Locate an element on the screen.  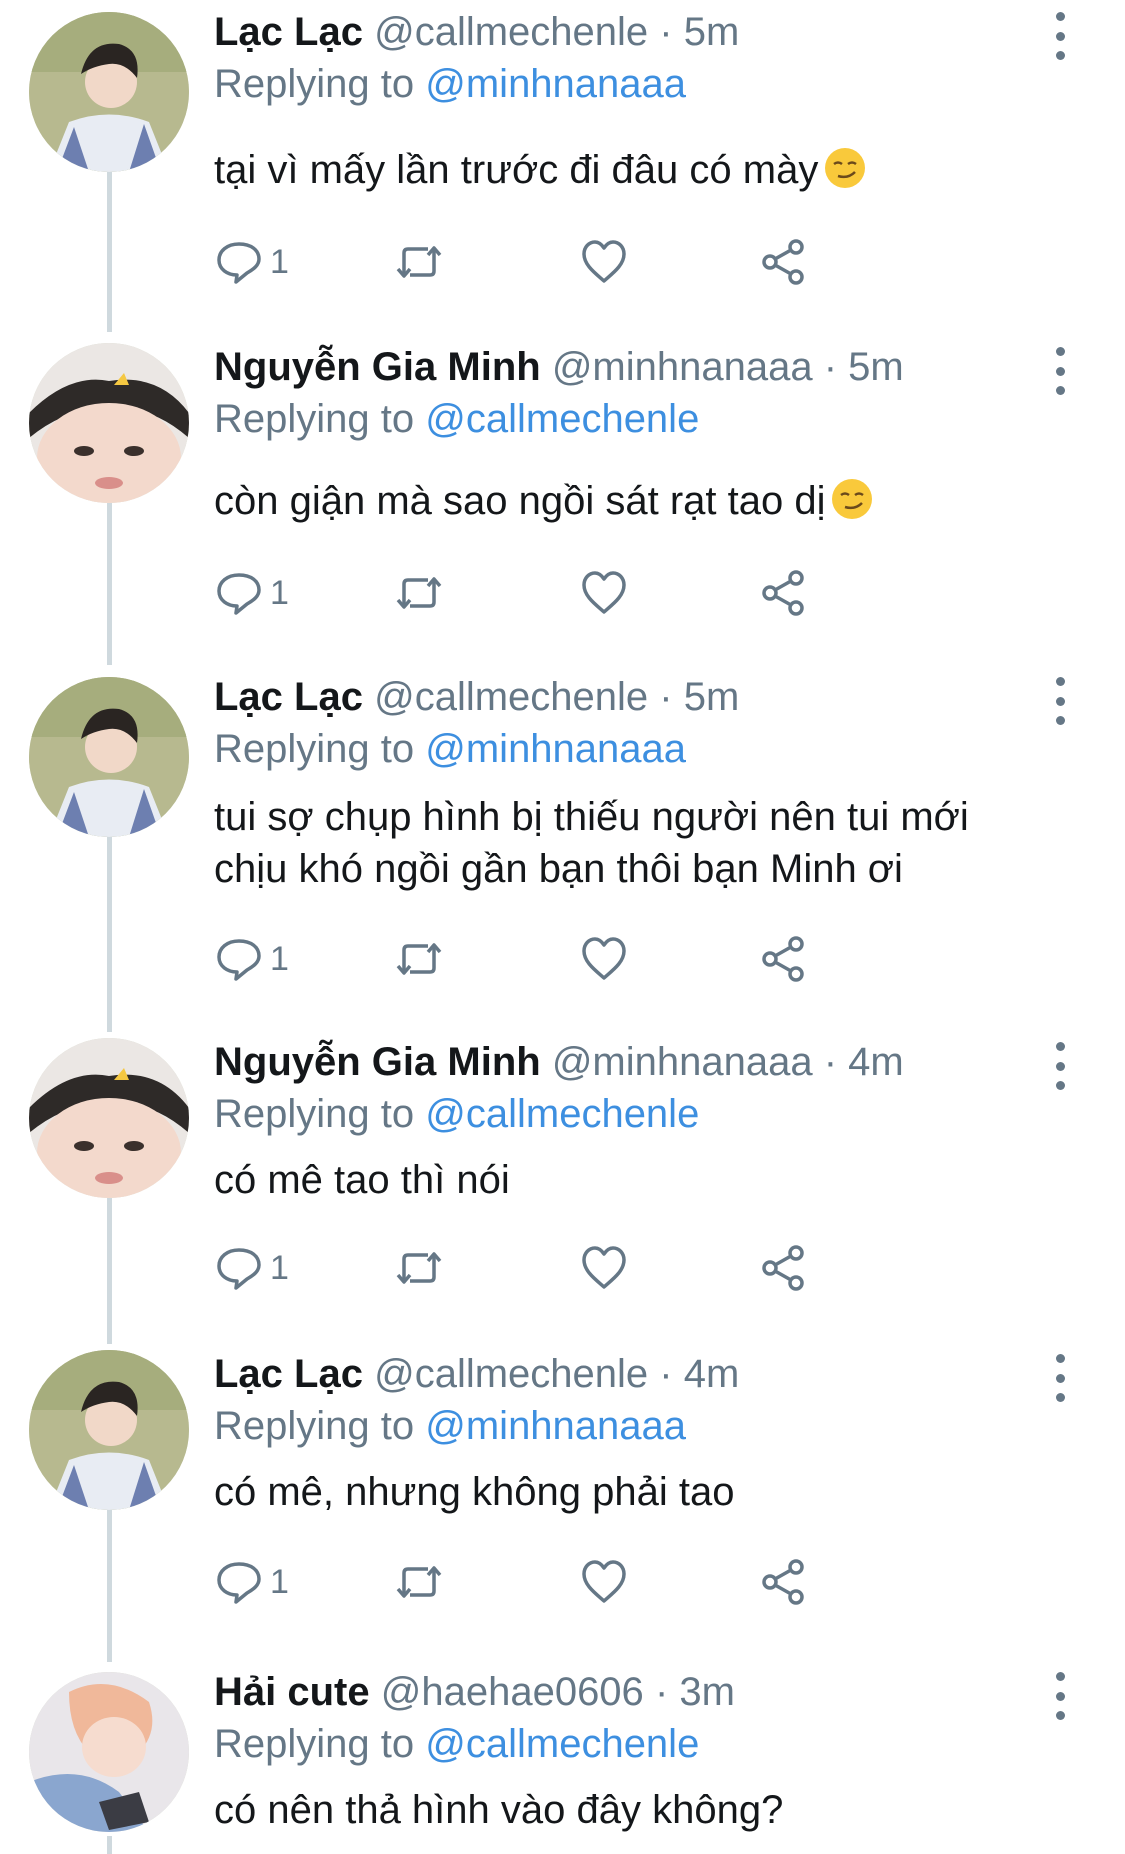
replying-to: Replying to @minhnanaaa is located at coordinates (450, 749).